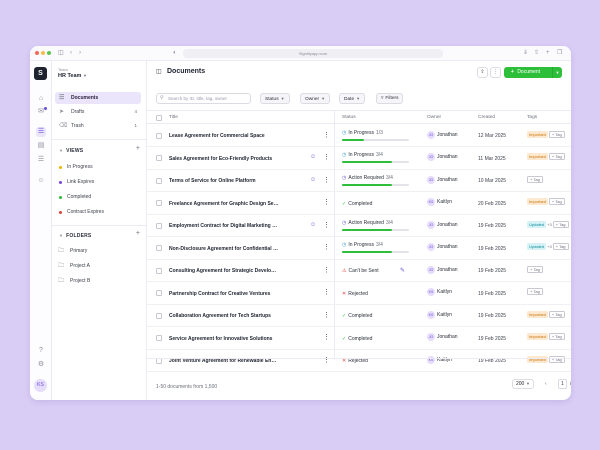 The height and width of the screenshot is (450, 600). I want to click on document-title: Lease Agreement for Commercial Space, so click(224, 136).